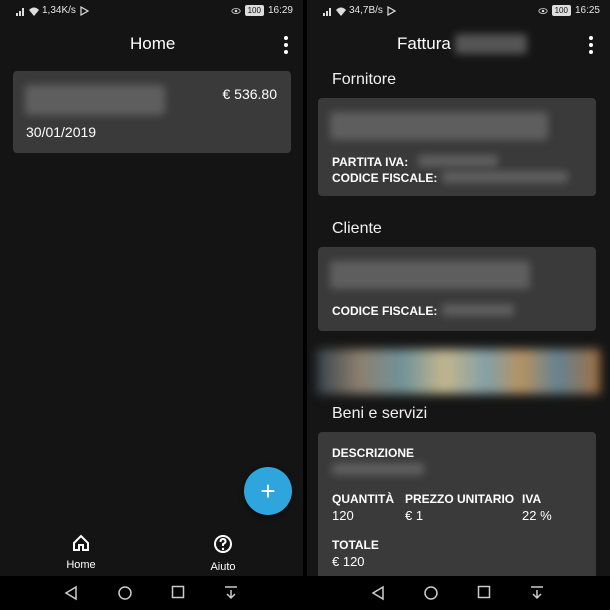 The width and height of the screenshot is (610, 610). Describe the element at coordinates (223, 544) in the screenshot. I see `help-icon` at that location.